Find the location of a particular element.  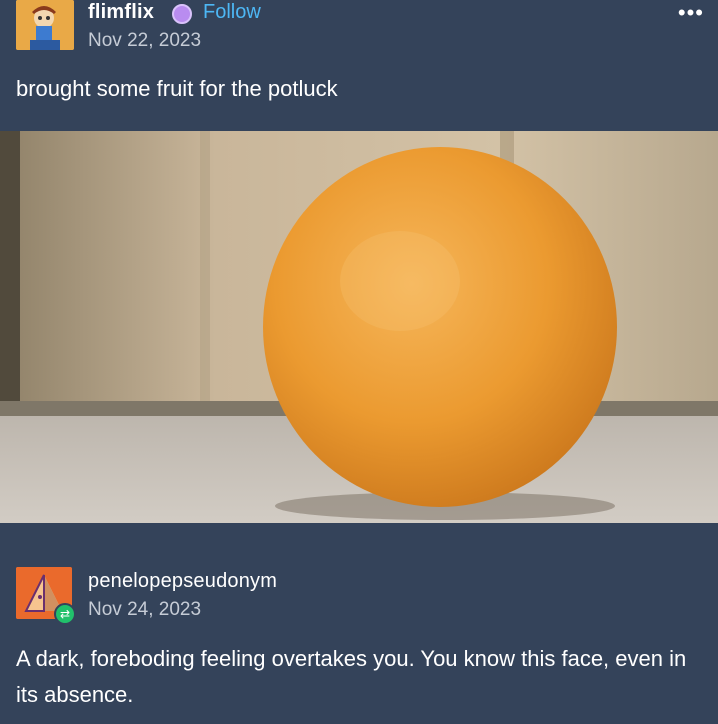

more-options-icon: ••• is located at coordinates (691, 13).